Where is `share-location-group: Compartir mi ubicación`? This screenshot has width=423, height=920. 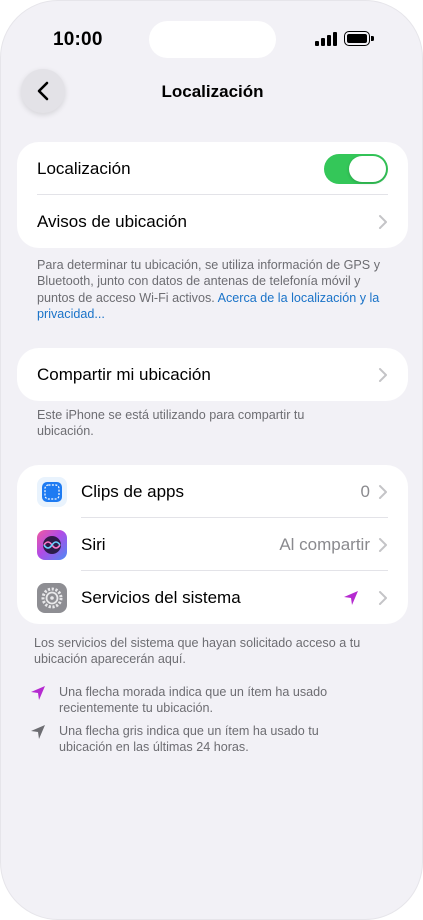
share-location-group: Compartir mi ubicación is located at coordinates (212, 374).